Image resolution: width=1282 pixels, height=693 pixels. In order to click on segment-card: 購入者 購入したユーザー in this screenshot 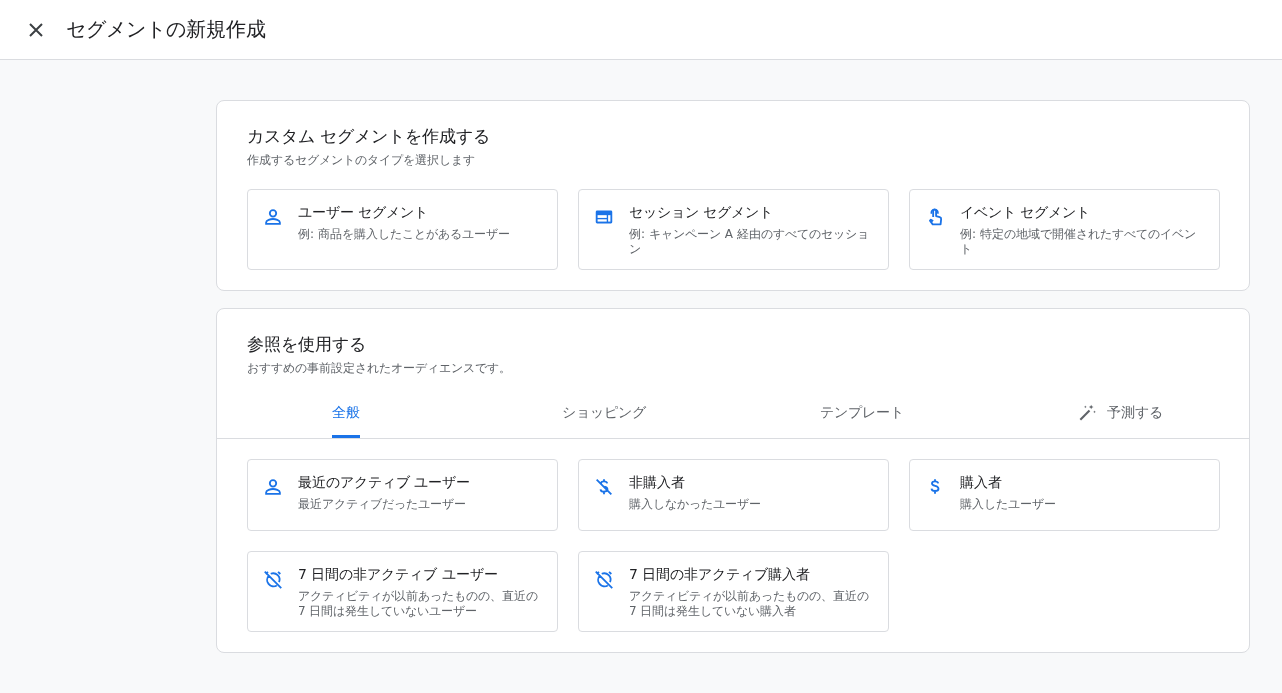, I will do `click(1064, 495)`.